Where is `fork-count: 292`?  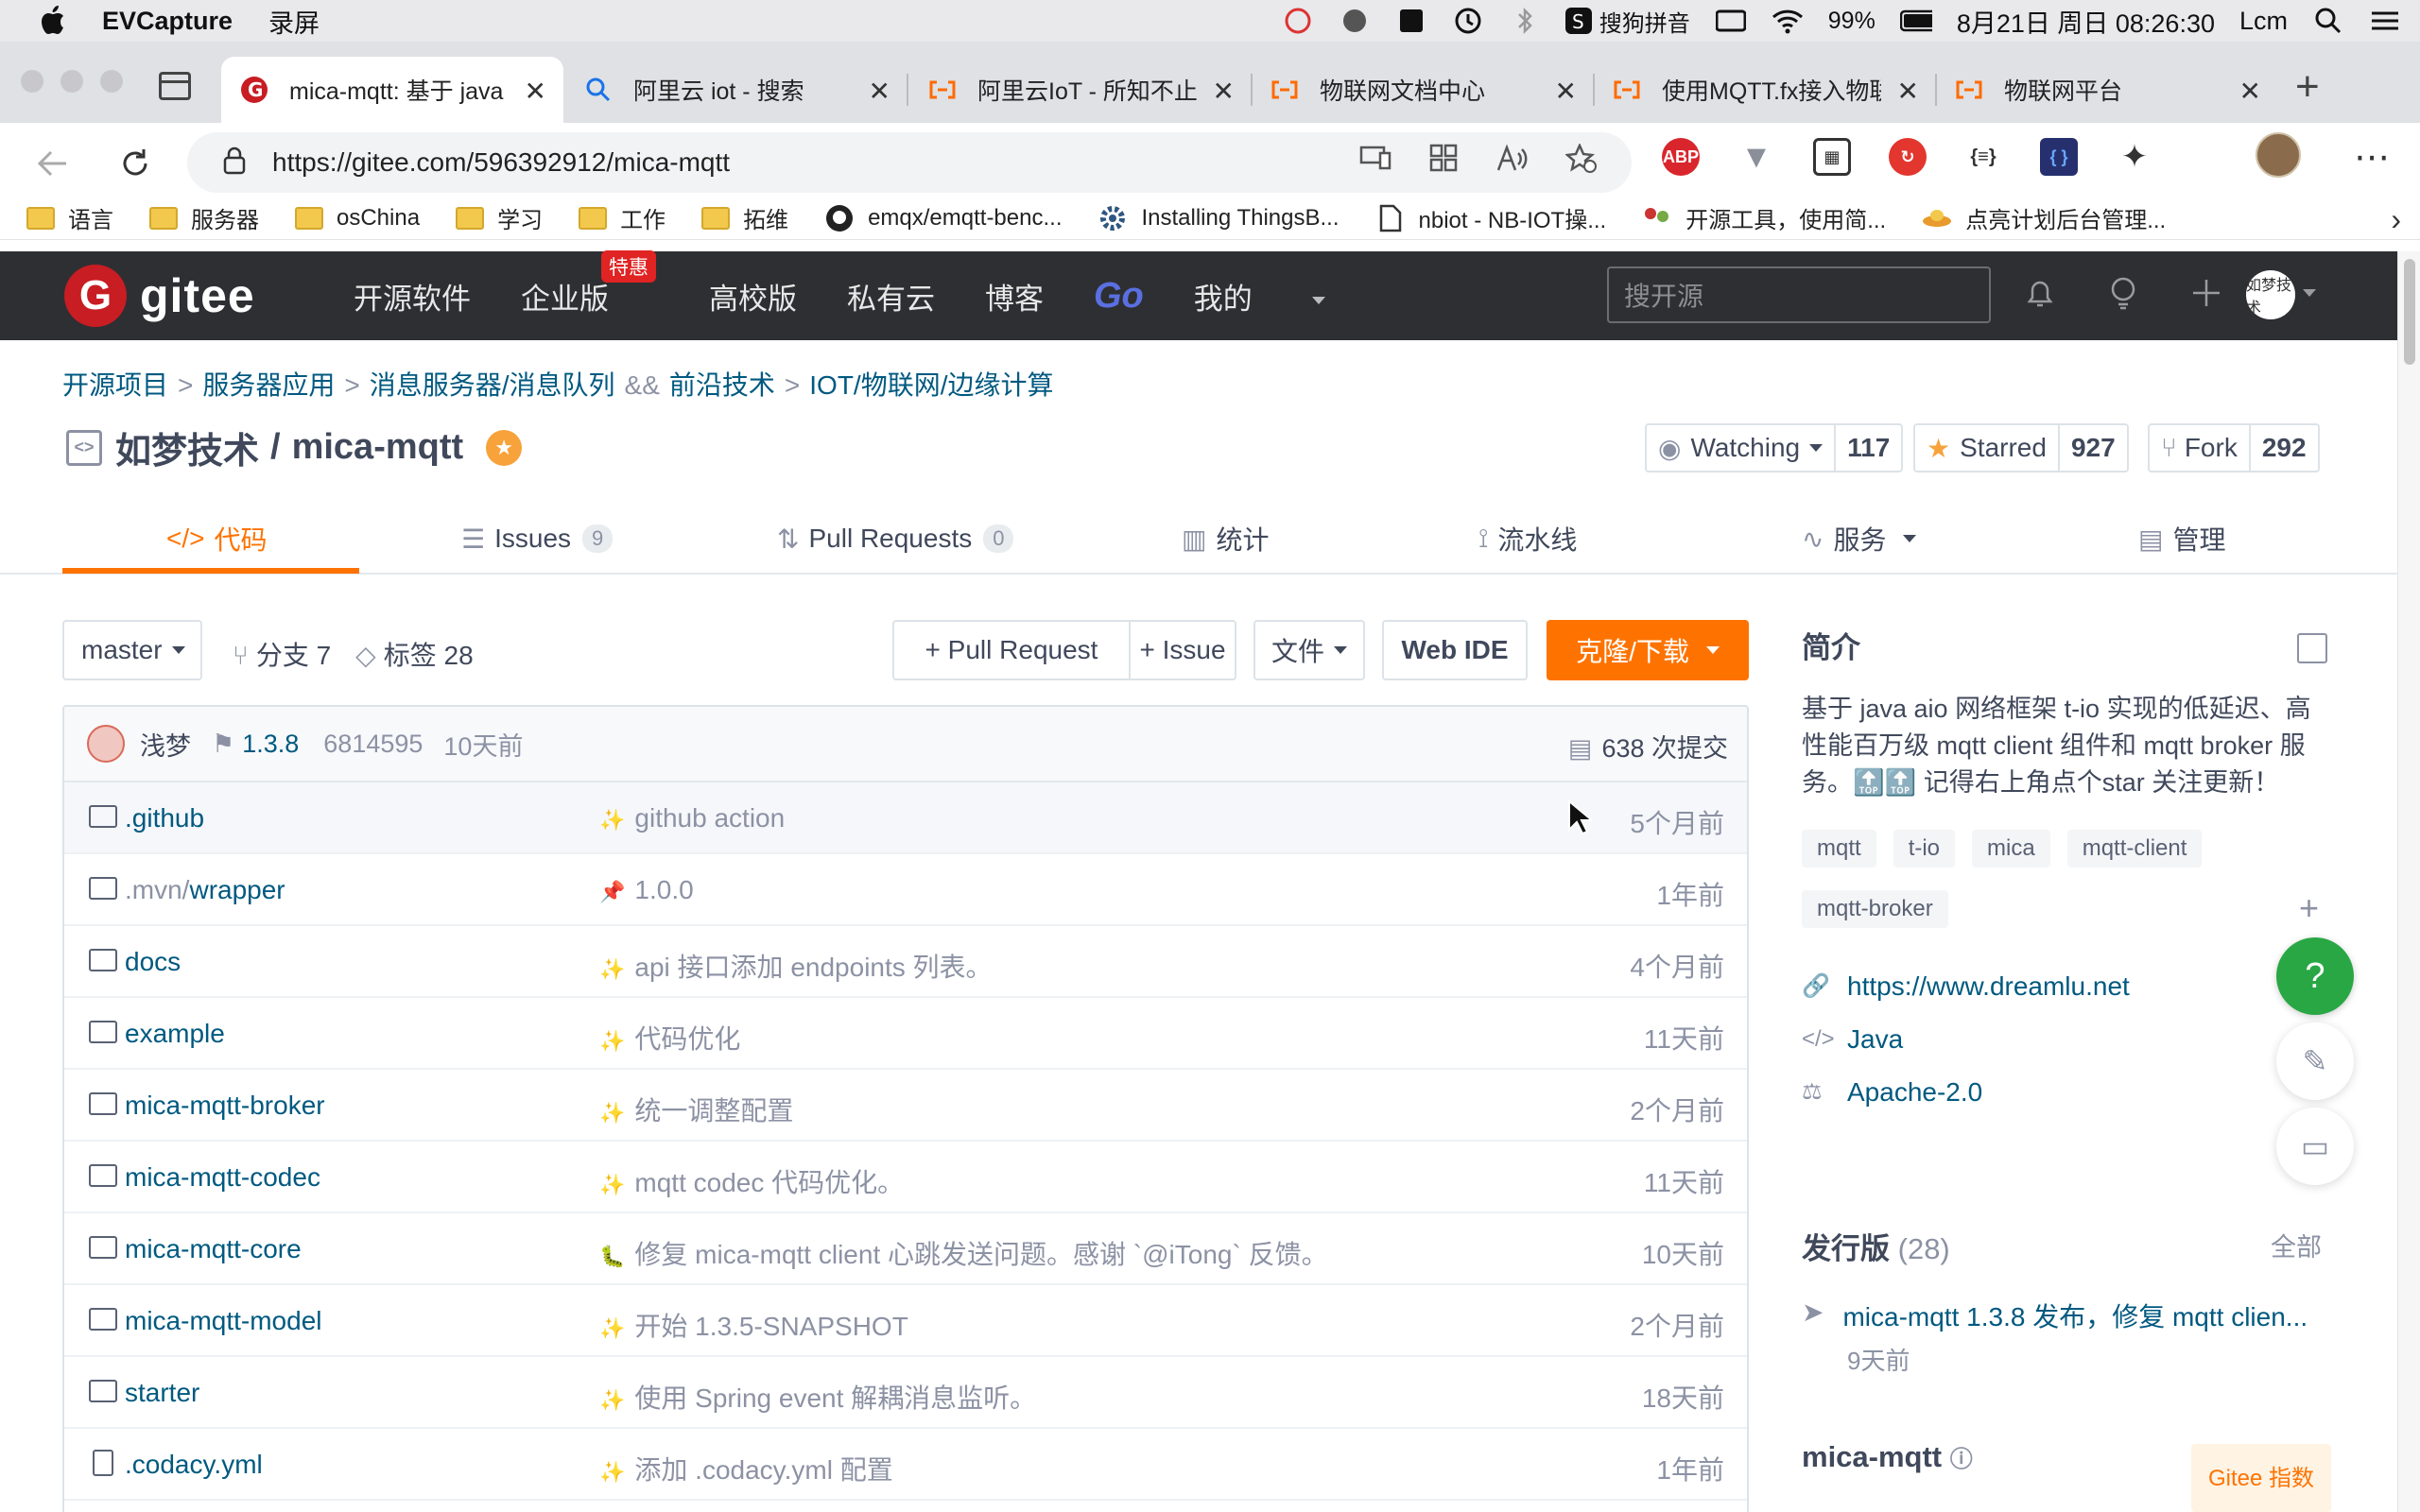
fork-count: 292 is located at coordinates (2283, 448).